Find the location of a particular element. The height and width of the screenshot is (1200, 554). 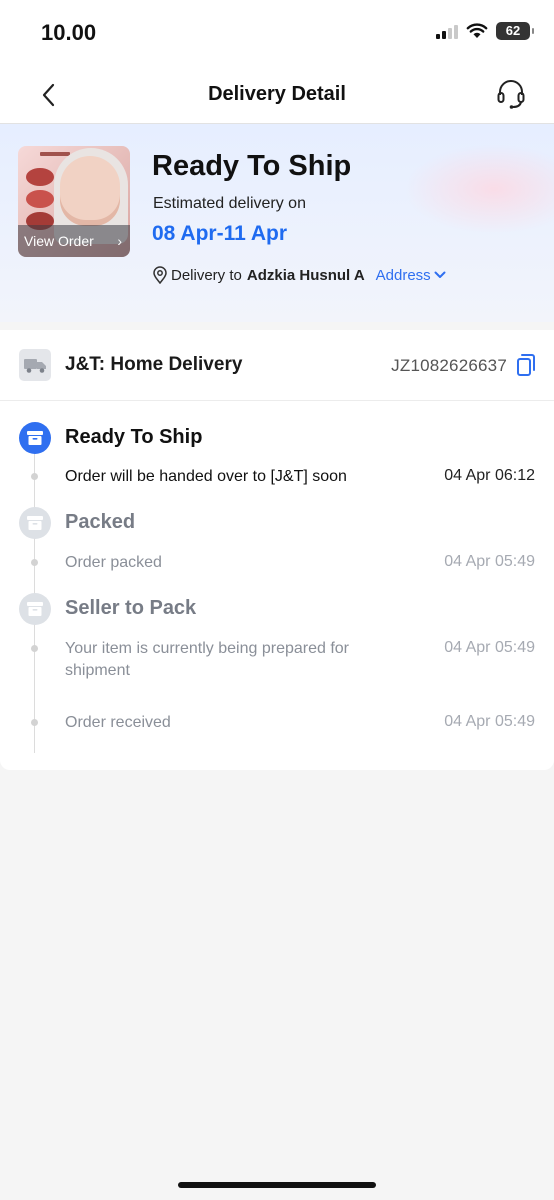

view-order-button: View Order › is located at coordinates (74, 241).